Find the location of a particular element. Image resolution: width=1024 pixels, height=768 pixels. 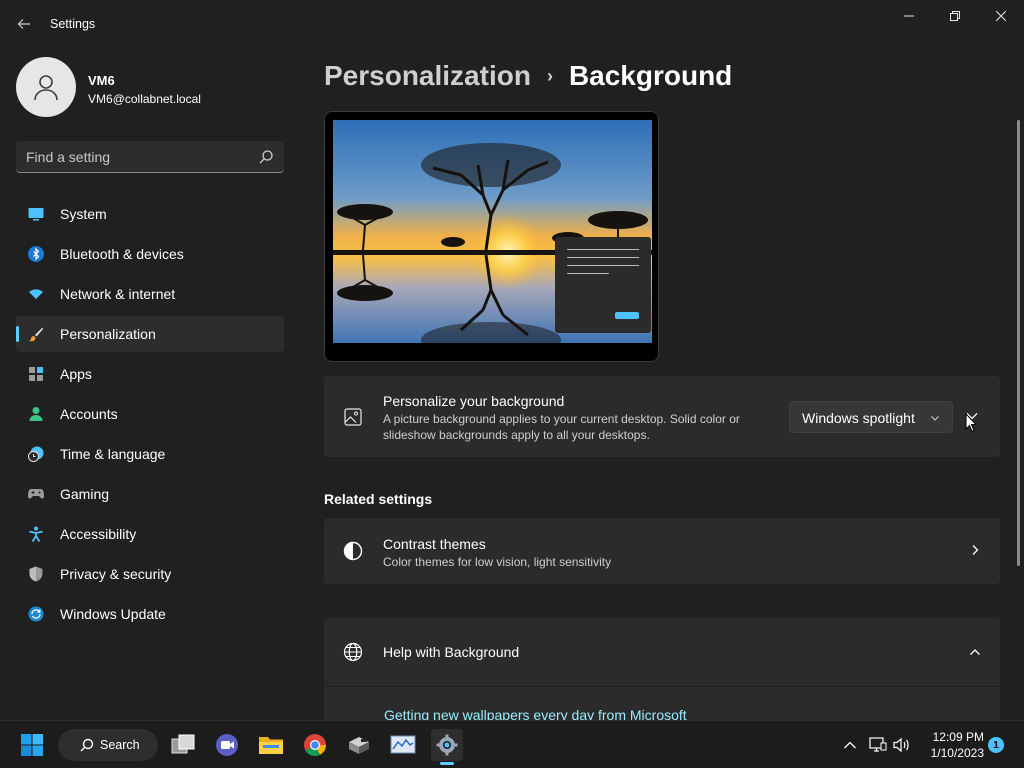

wifi-icon is located at coordinates (36, 294).